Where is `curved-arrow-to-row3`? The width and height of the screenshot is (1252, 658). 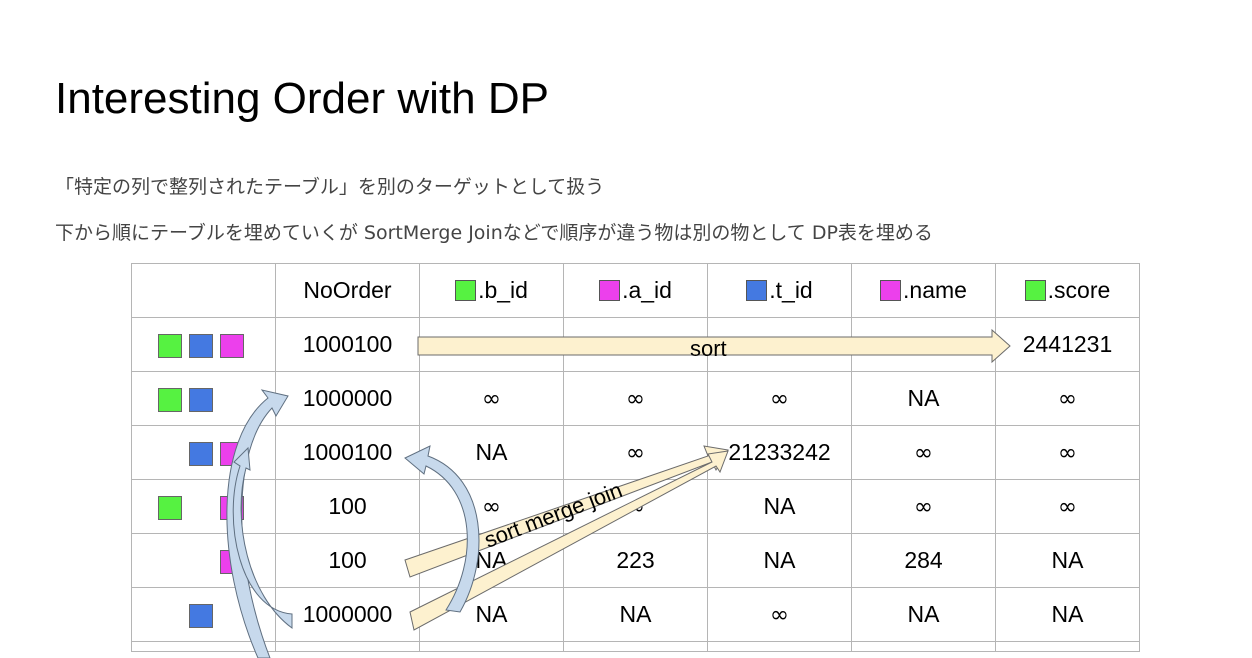
curved-arrow-to-row3 is located at coordinates (442, 529).